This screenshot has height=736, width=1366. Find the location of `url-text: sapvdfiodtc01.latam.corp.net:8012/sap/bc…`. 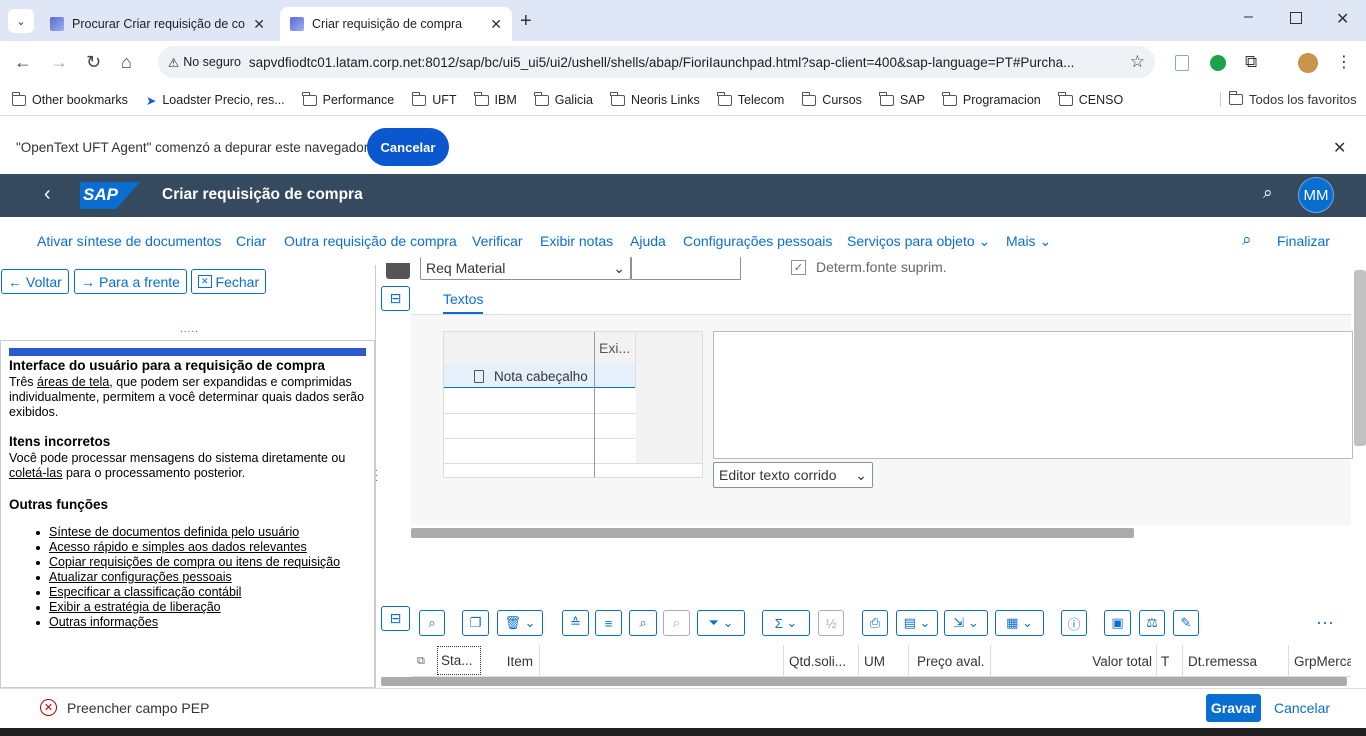

url-text: sapvdfiodtc01.latam.corp.net:8012/sap/bc… is located at coordinates (679, 62).